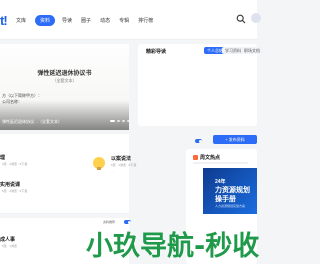 The image size is (320, 264). Describe the element at coordinates (4, 20) in the screenshot. I see `site-logo: t!` at that location.